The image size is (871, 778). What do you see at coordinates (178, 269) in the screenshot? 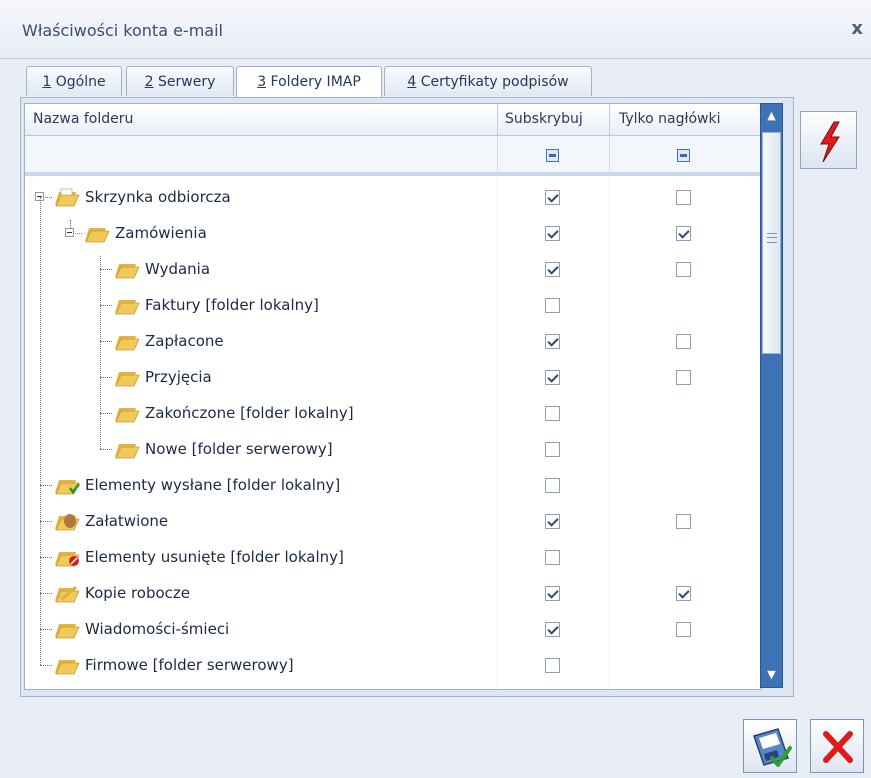
I see `folder-name: Wydania` at bounding box center [178, 269].